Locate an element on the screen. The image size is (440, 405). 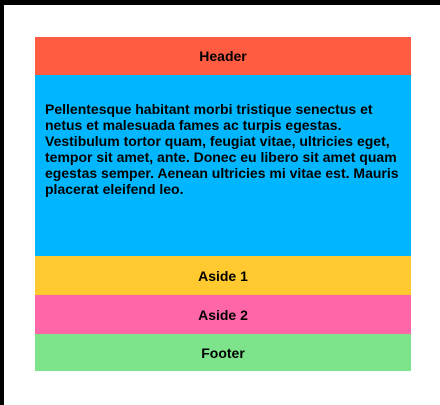
aside-1: Aside 1 is located at coordinates (223, 275).